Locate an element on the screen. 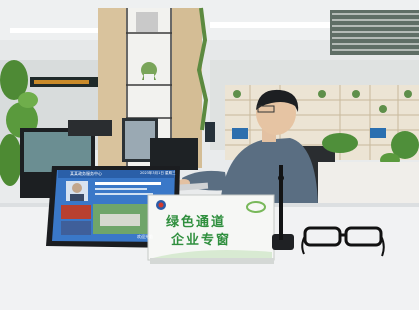 Image resolution: width=419 pixels, height=310 pixels. sign-line-2: 企业专窗 is located at coordinates (201, 240).